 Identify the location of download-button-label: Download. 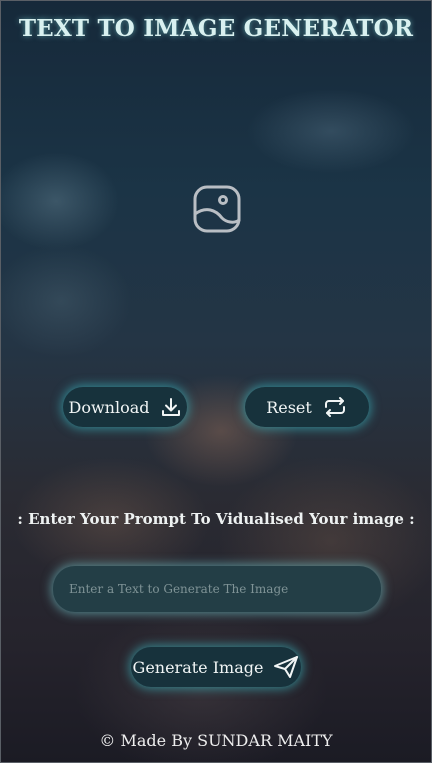
(109, 407).